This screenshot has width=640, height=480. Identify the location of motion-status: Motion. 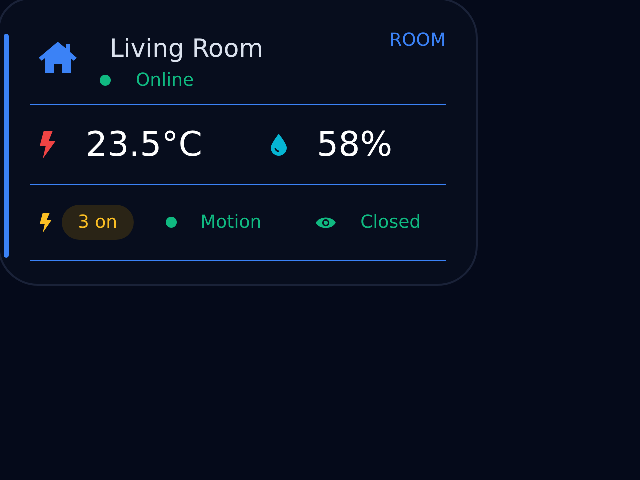
(231, 222).